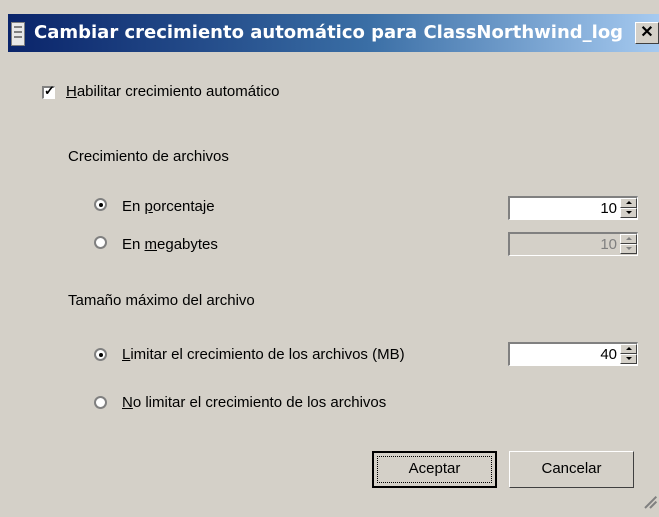 The image size is (659, 517). Describe the element at coordinates (161, 300) in the screenshot. I see `max-file-size-heading: Tamaño máximo del archivo` at that location.